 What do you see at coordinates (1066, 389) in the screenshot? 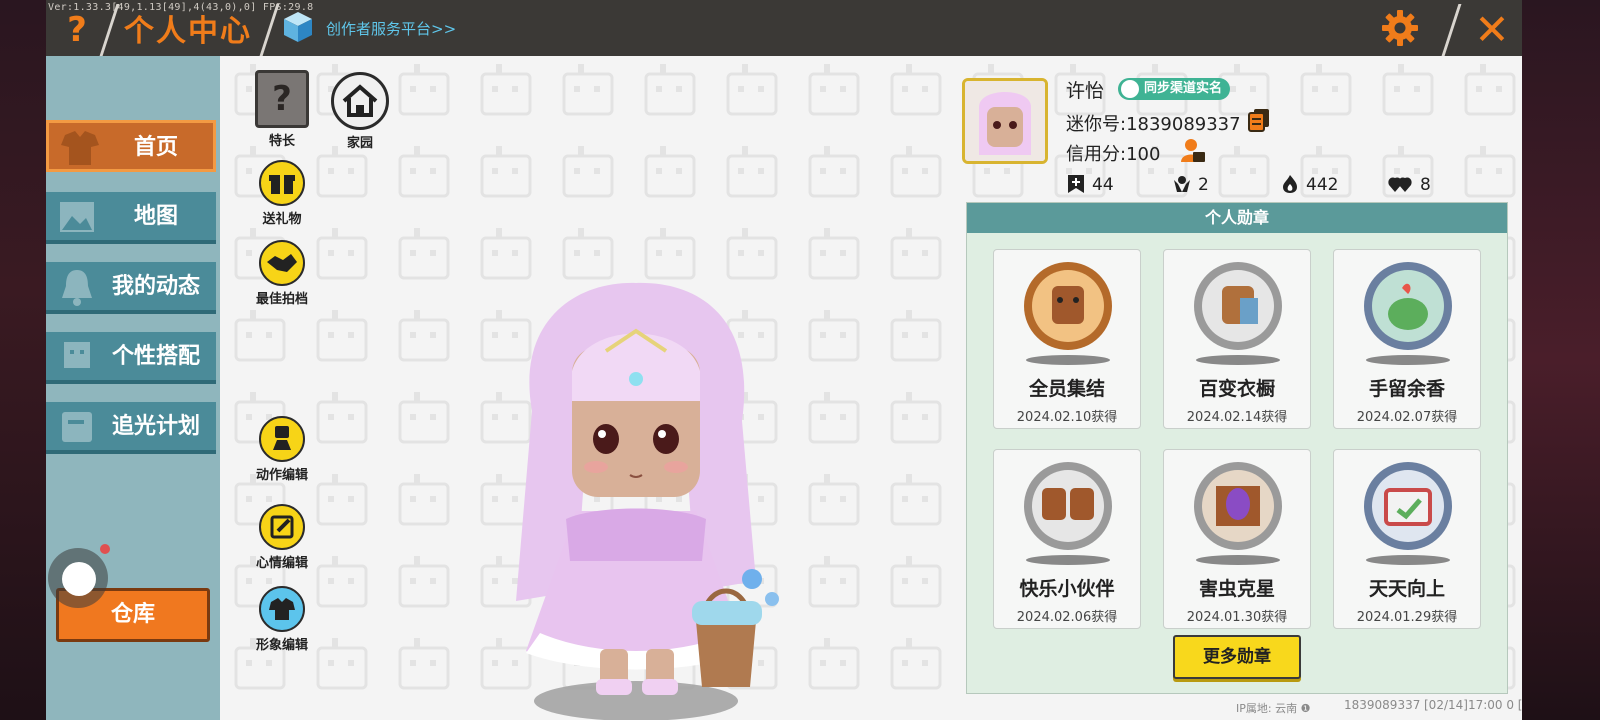
I see `medal-name: 全员集结` at bounding box center [1066, 389].